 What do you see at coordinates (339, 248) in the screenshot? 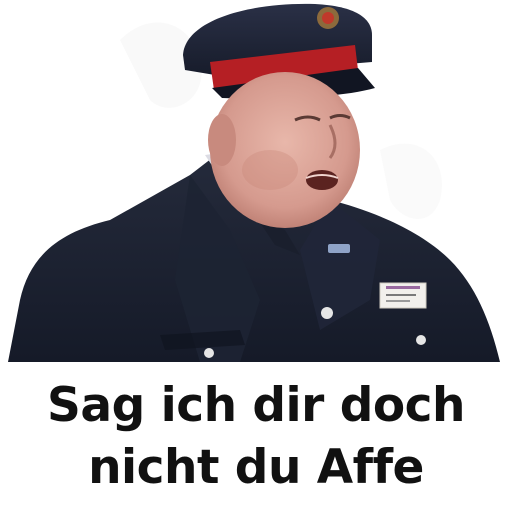
I see `collar-badge` at bounding box center [339, 248].